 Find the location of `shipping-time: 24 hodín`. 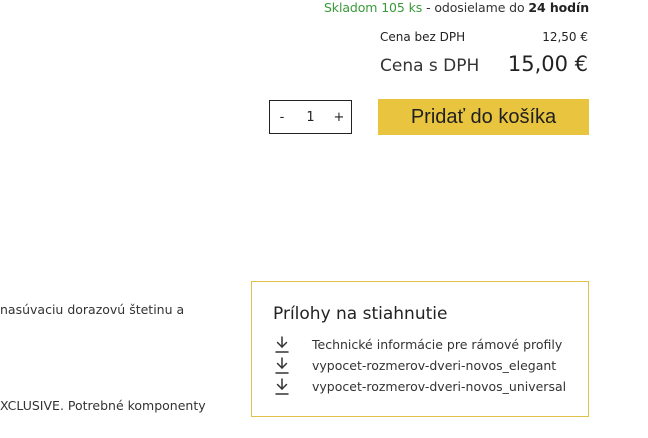

shipping-time: 24 hodín is located at coordinates (558, 7).